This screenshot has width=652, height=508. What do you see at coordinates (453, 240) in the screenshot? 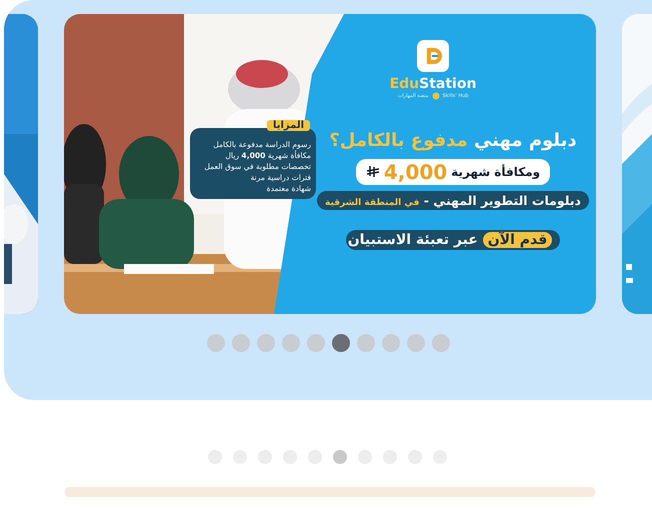
I see `apply-banner: قدم الآن عبر تعبئة الاستبيان` at bounding box center [453, 240].